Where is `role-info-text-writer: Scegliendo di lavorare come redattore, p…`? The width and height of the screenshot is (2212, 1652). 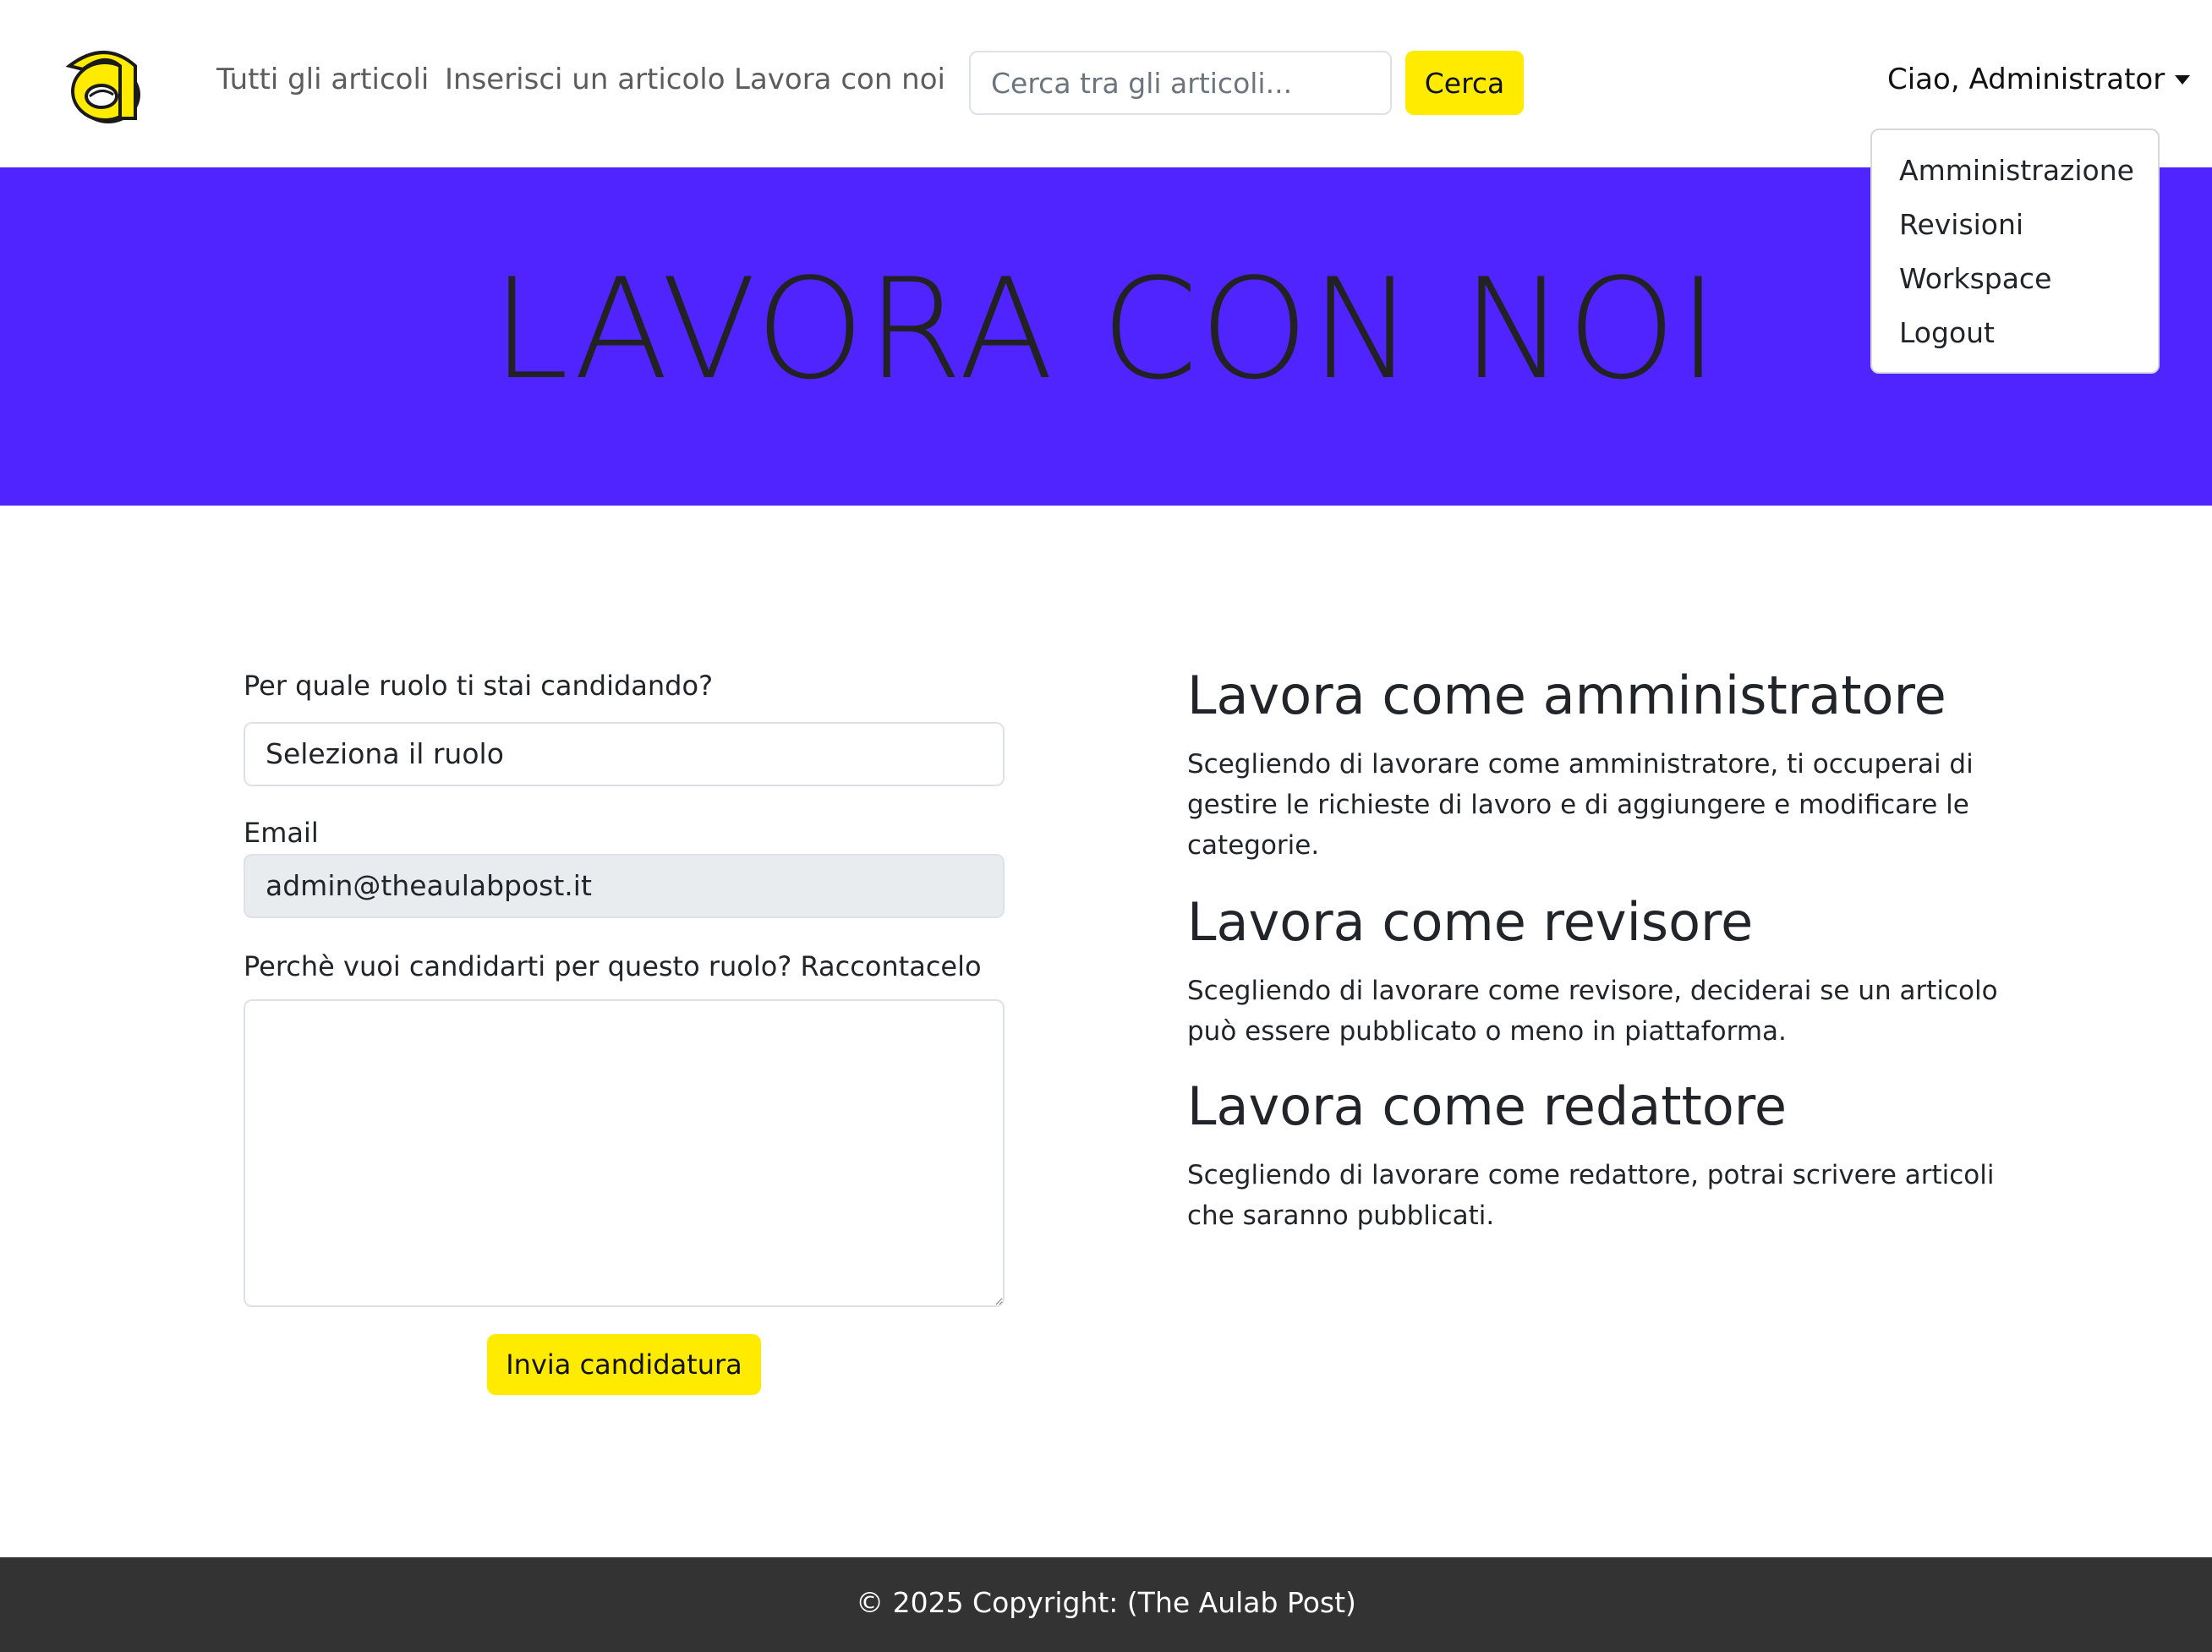 role-info-text-writer: Scegliendo di lavorare come redattore, p… is located at coordinates (1591, 1195).